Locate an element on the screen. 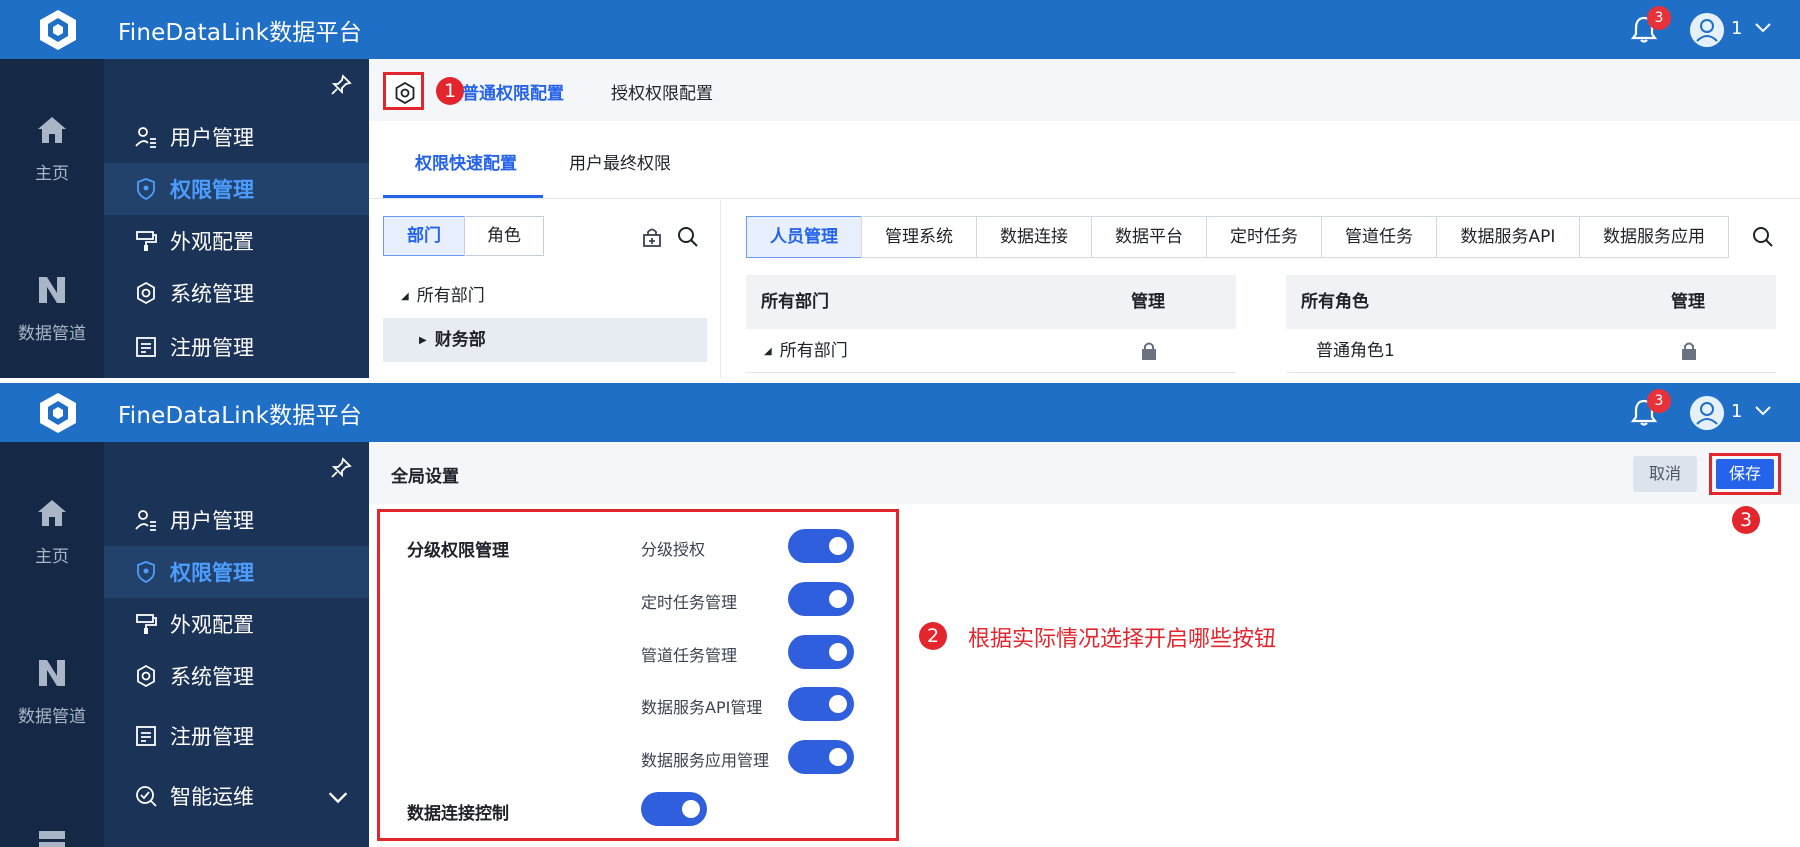  grid-header-name: 所有角色 is located at coordinates (1335, 302).